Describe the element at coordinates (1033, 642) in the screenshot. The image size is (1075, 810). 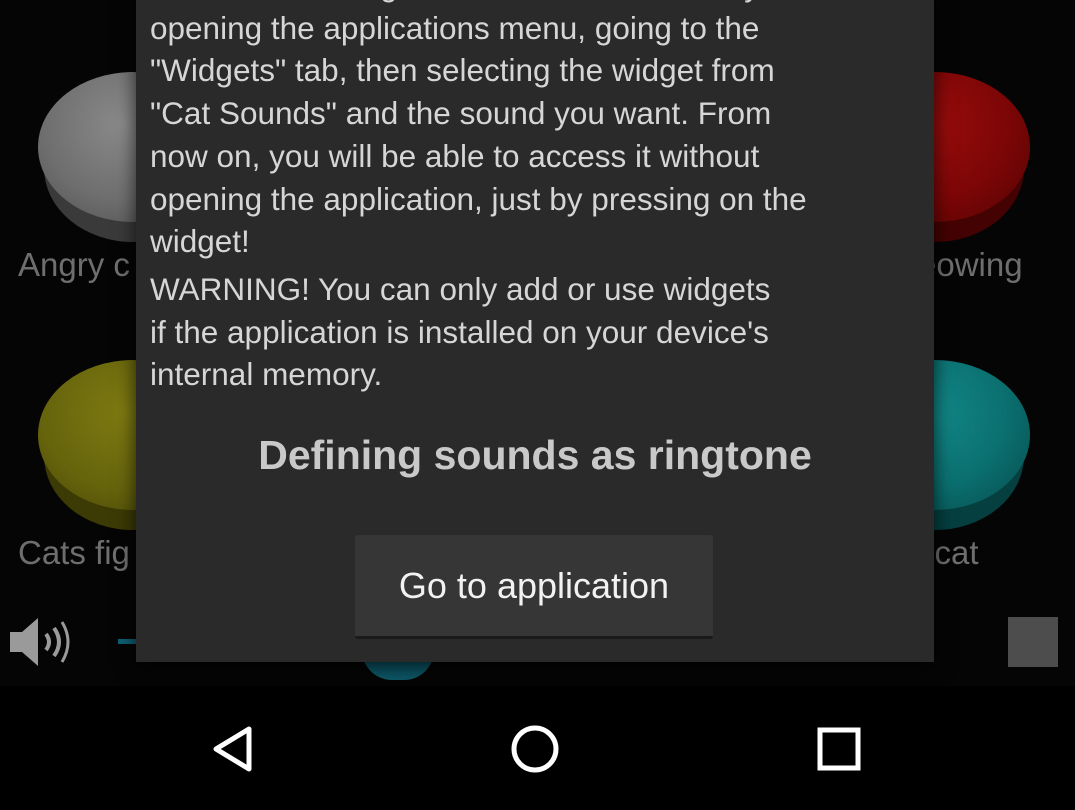
I see `stop-button` at that location.